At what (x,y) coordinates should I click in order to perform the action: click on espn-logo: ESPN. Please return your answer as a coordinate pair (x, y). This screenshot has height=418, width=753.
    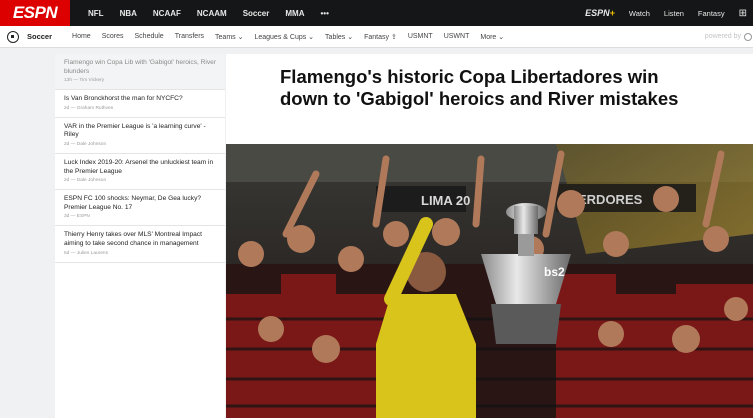
    Looking at the image, I should click on (35, 13).